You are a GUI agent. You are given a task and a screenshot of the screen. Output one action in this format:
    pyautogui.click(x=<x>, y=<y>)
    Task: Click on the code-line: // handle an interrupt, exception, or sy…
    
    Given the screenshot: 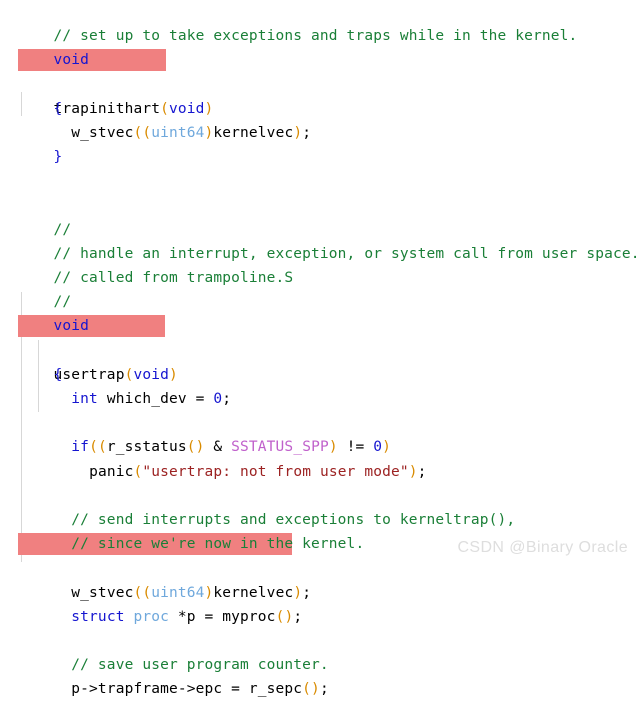 What is the action you would take?
    pyautogui.click(x=321, y=240)
    